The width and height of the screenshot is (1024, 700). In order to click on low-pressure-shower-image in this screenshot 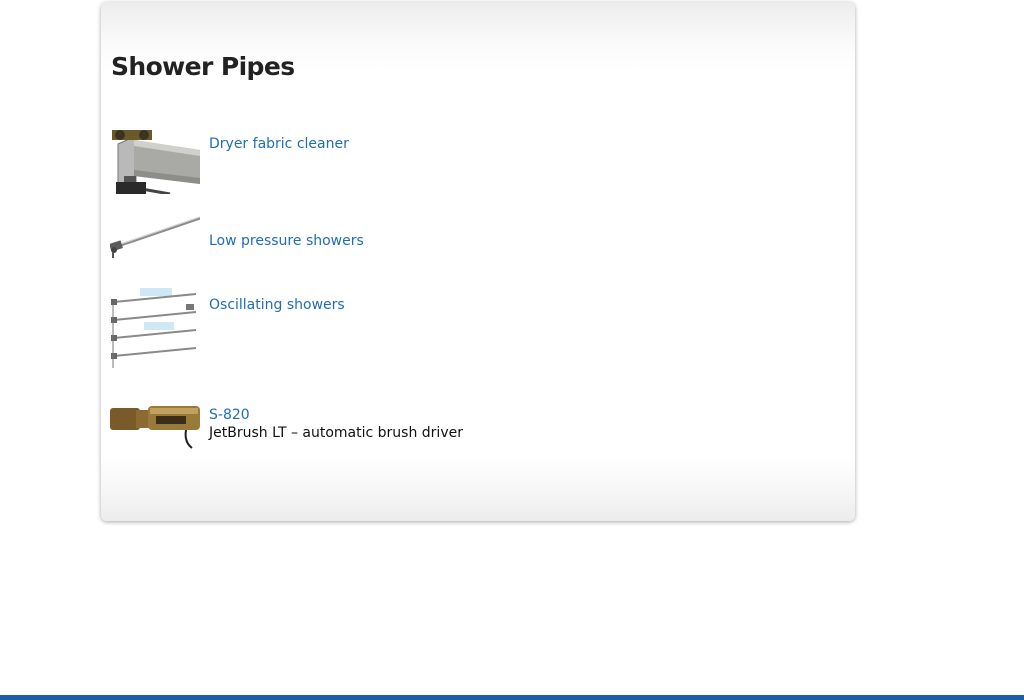, I will do `click(155, 237)`.